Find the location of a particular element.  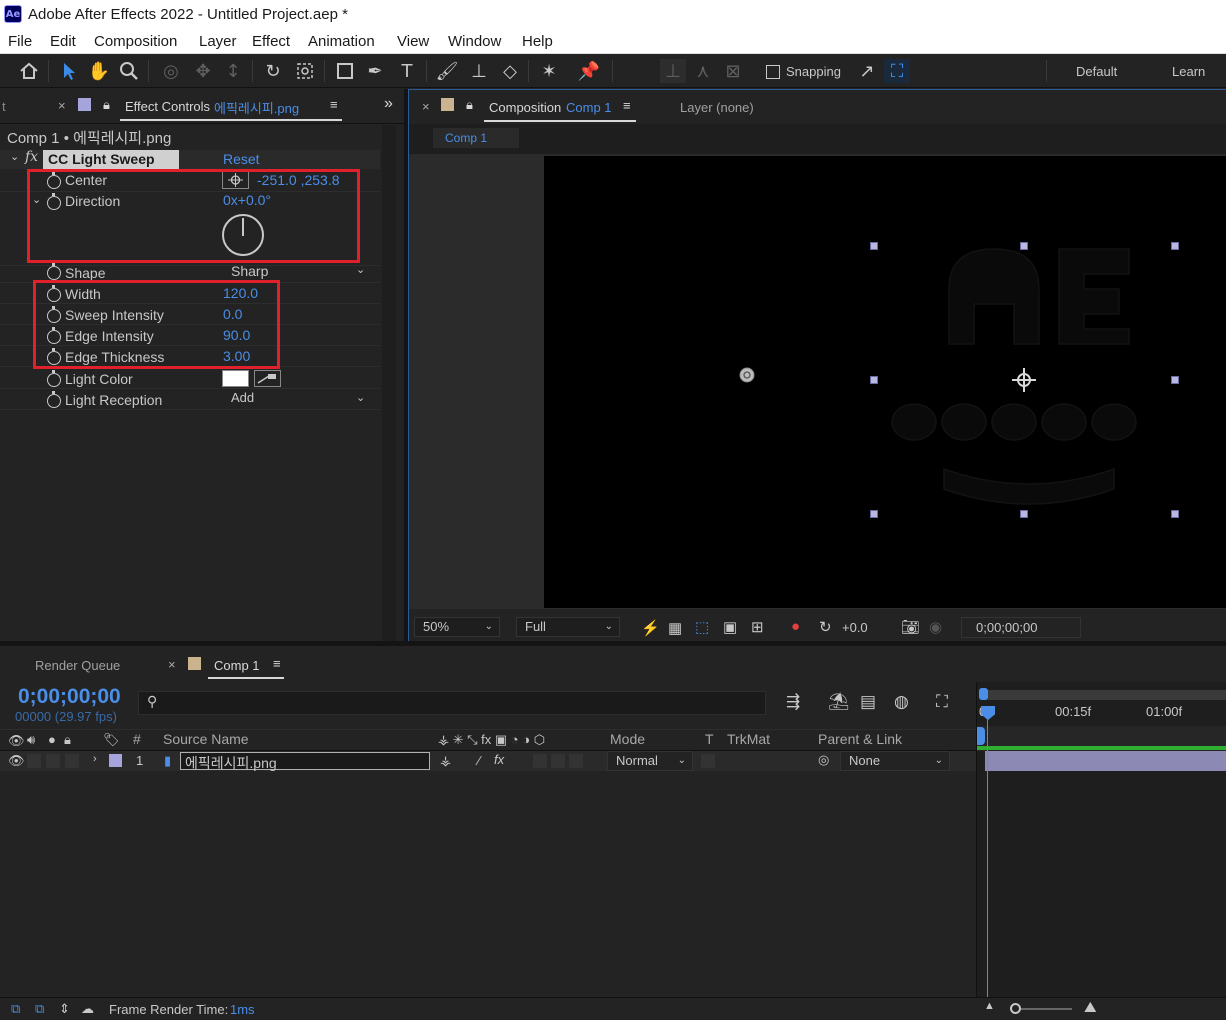

menu-window: Window is located at coordinates (474, 41).